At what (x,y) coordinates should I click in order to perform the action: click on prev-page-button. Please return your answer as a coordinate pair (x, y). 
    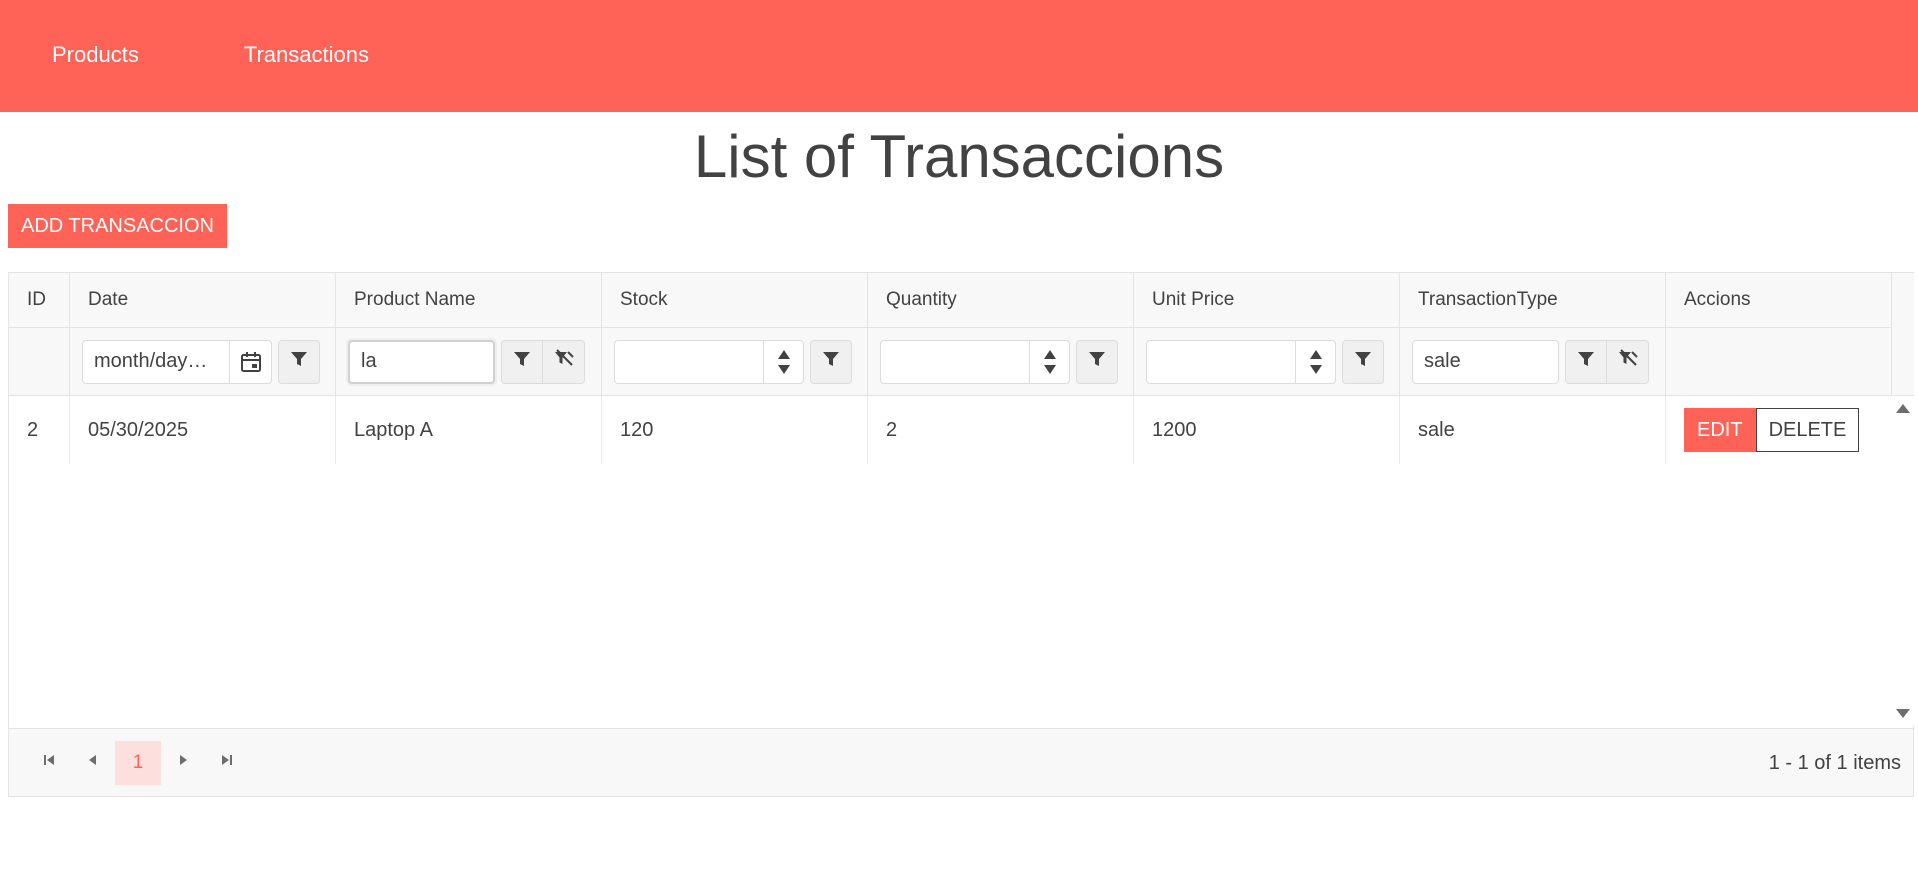
    Looking at the image, I should click on (93, 763).